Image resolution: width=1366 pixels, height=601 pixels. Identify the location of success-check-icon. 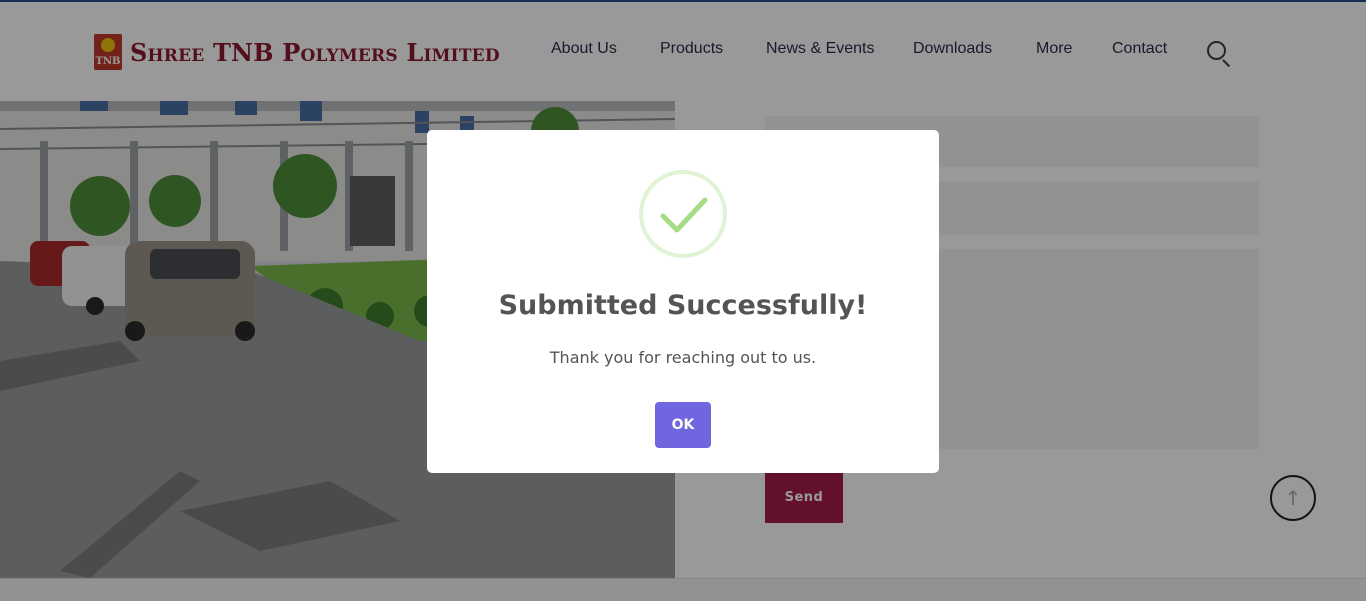
(683, 214).